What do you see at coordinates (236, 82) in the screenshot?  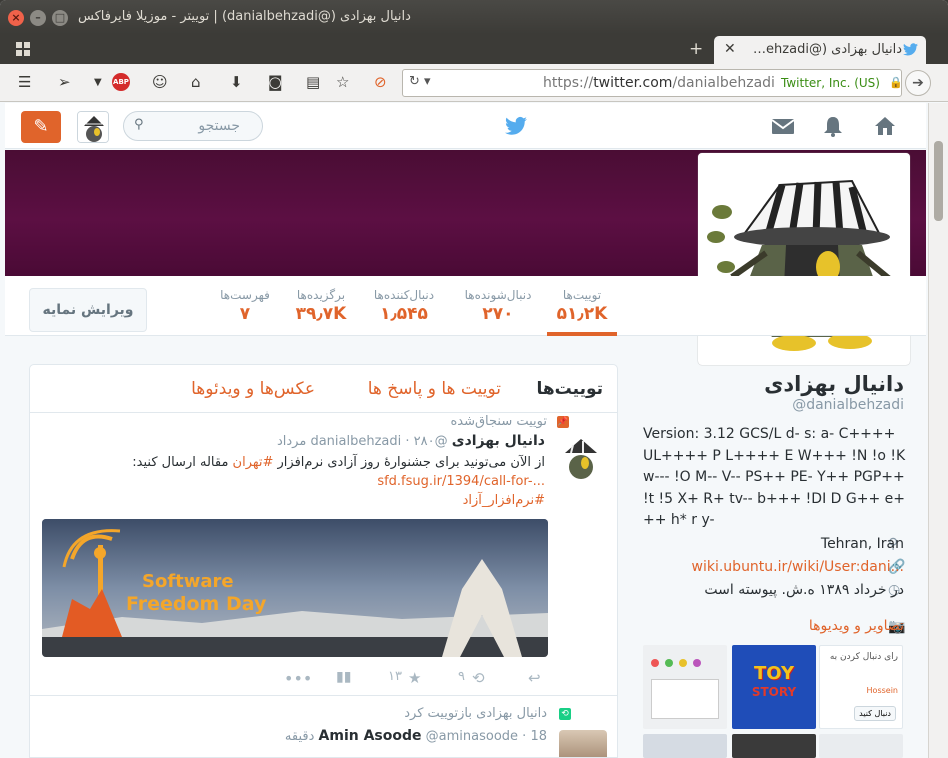 I see `download-icon: ⬇` at bounding box center [236, 82].